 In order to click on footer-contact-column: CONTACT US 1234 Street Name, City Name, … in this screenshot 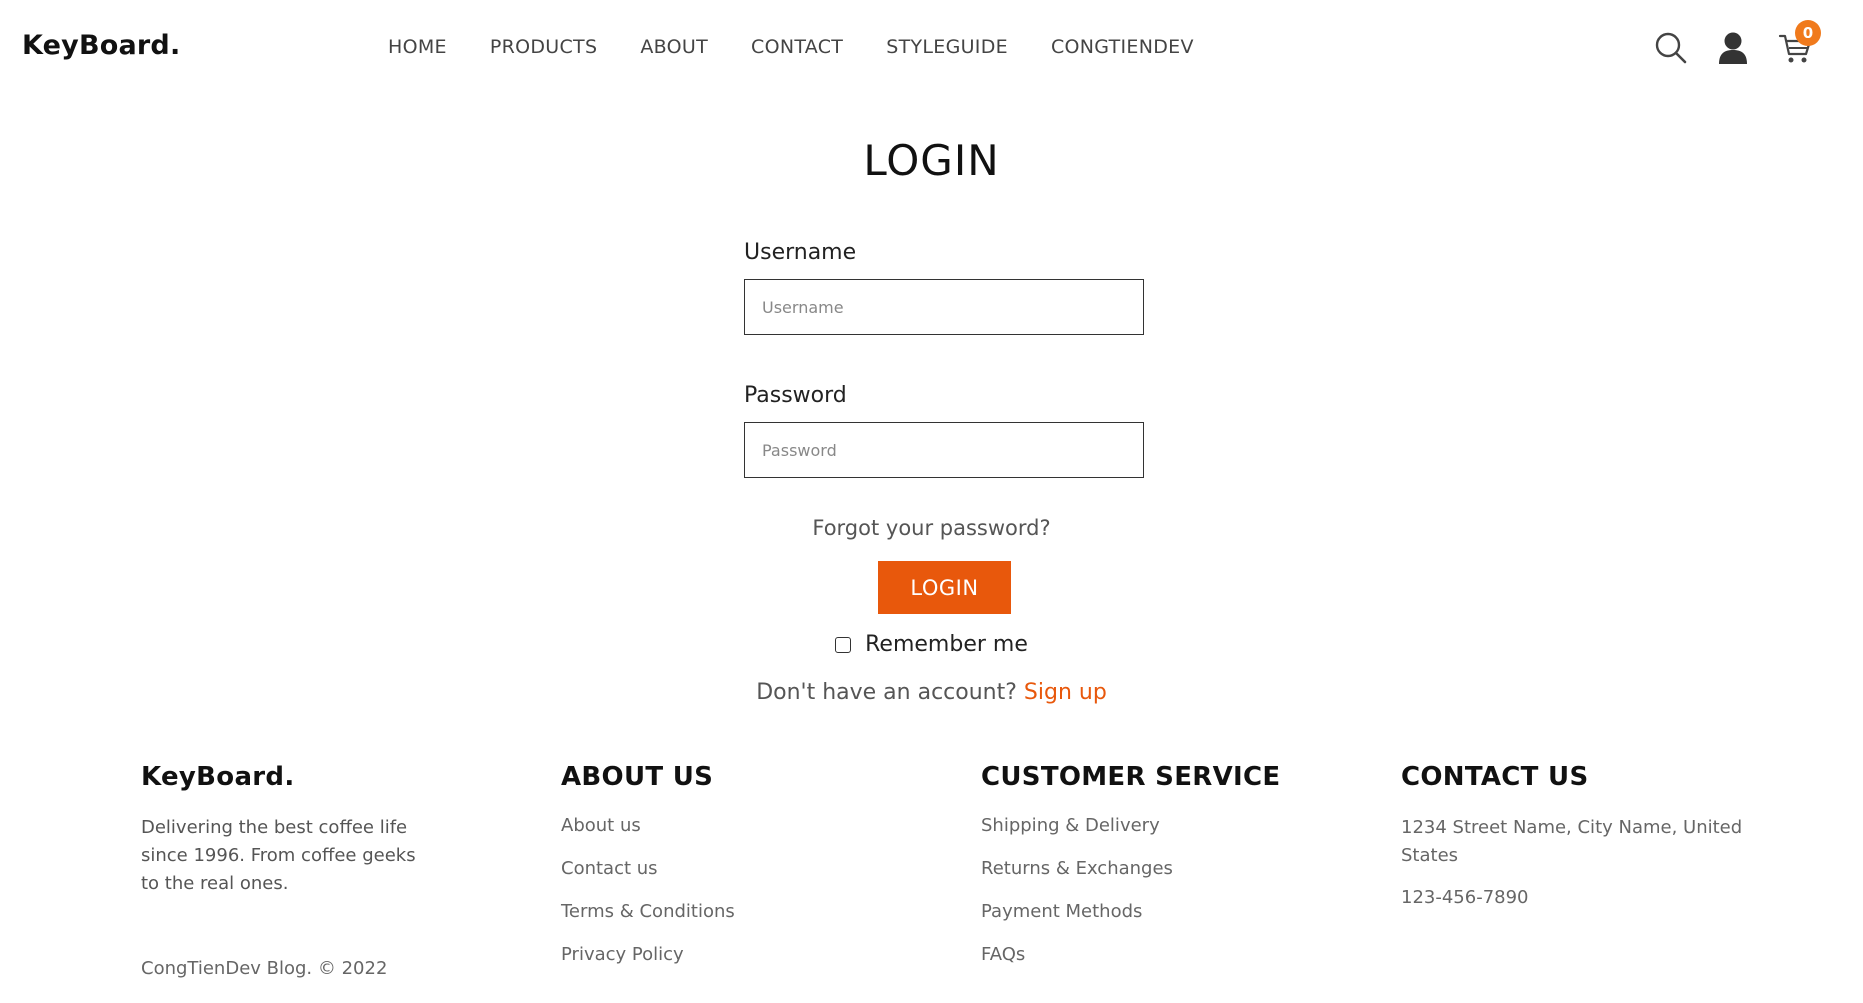, I will do `click(1591, 844)`.